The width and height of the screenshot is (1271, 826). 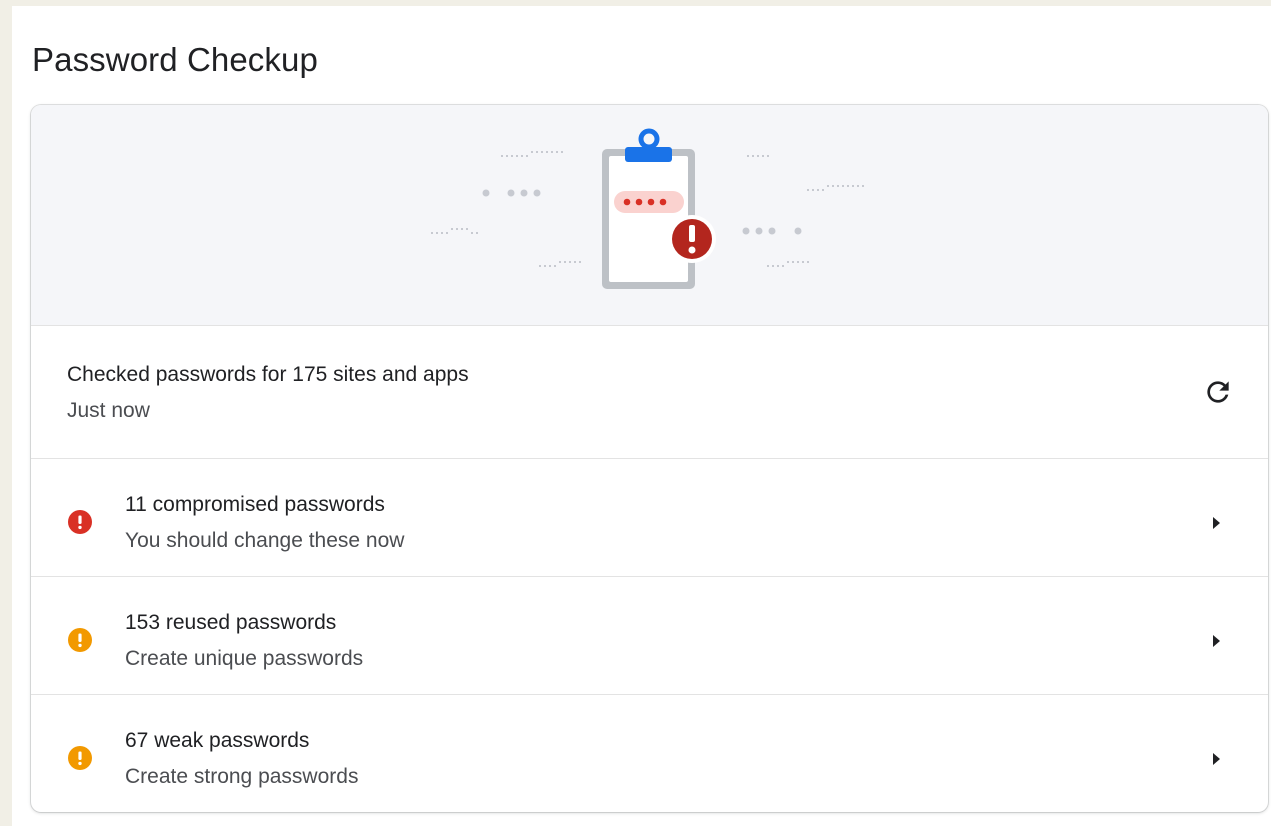 What do you see at coordinates (265, 540) in the screenshot?
I see `issue-subtitle: You should change these now` at bounding box center [265, 540].